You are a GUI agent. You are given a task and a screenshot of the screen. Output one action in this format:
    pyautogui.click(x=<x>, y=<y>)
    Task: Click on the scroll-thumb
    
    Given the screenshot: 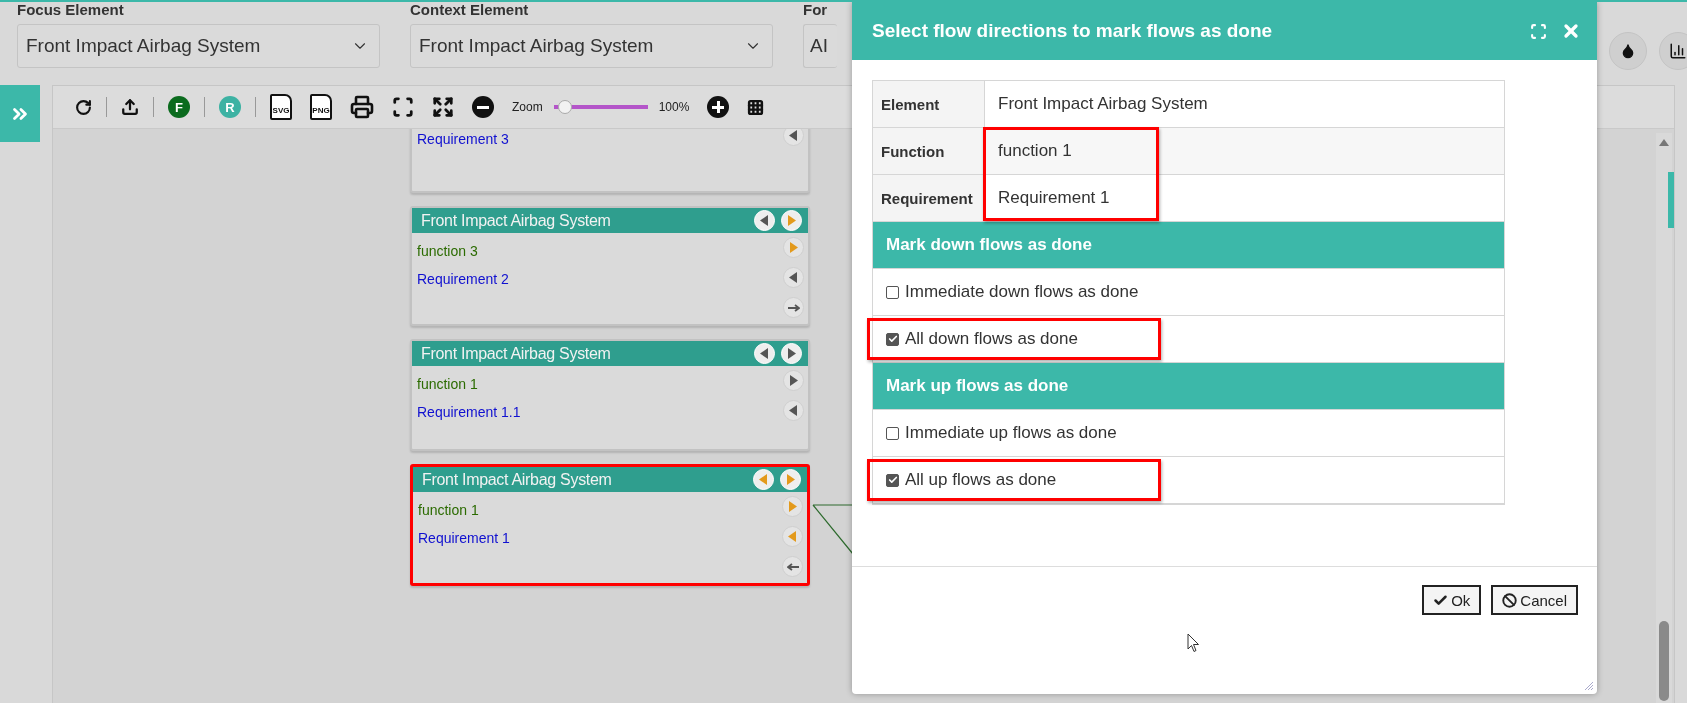 What is the action you would take?
    pyautogui.click(x=1664, y=661)
    